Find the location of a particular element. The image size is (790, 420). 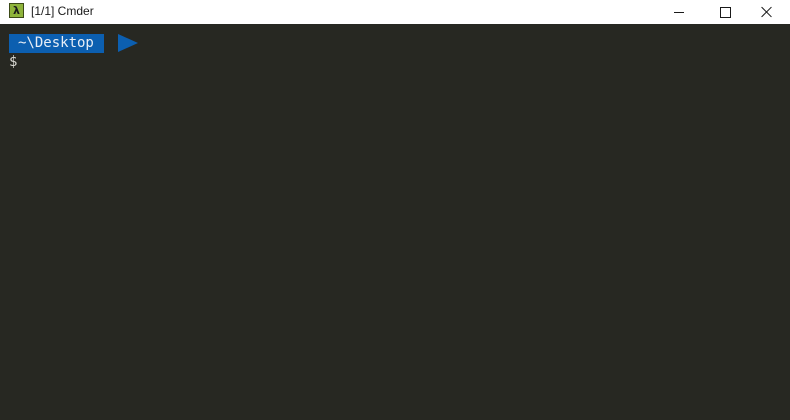

command-input is located at coordinates (26, 62).